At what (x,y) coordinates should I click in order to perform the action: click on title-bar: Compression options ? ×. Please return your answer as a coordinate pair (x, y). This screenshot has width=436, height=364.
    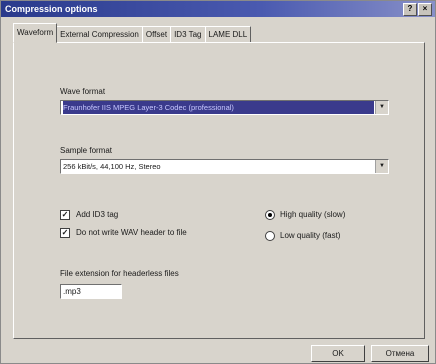
    Looking at the image, I should click on (218, 9).